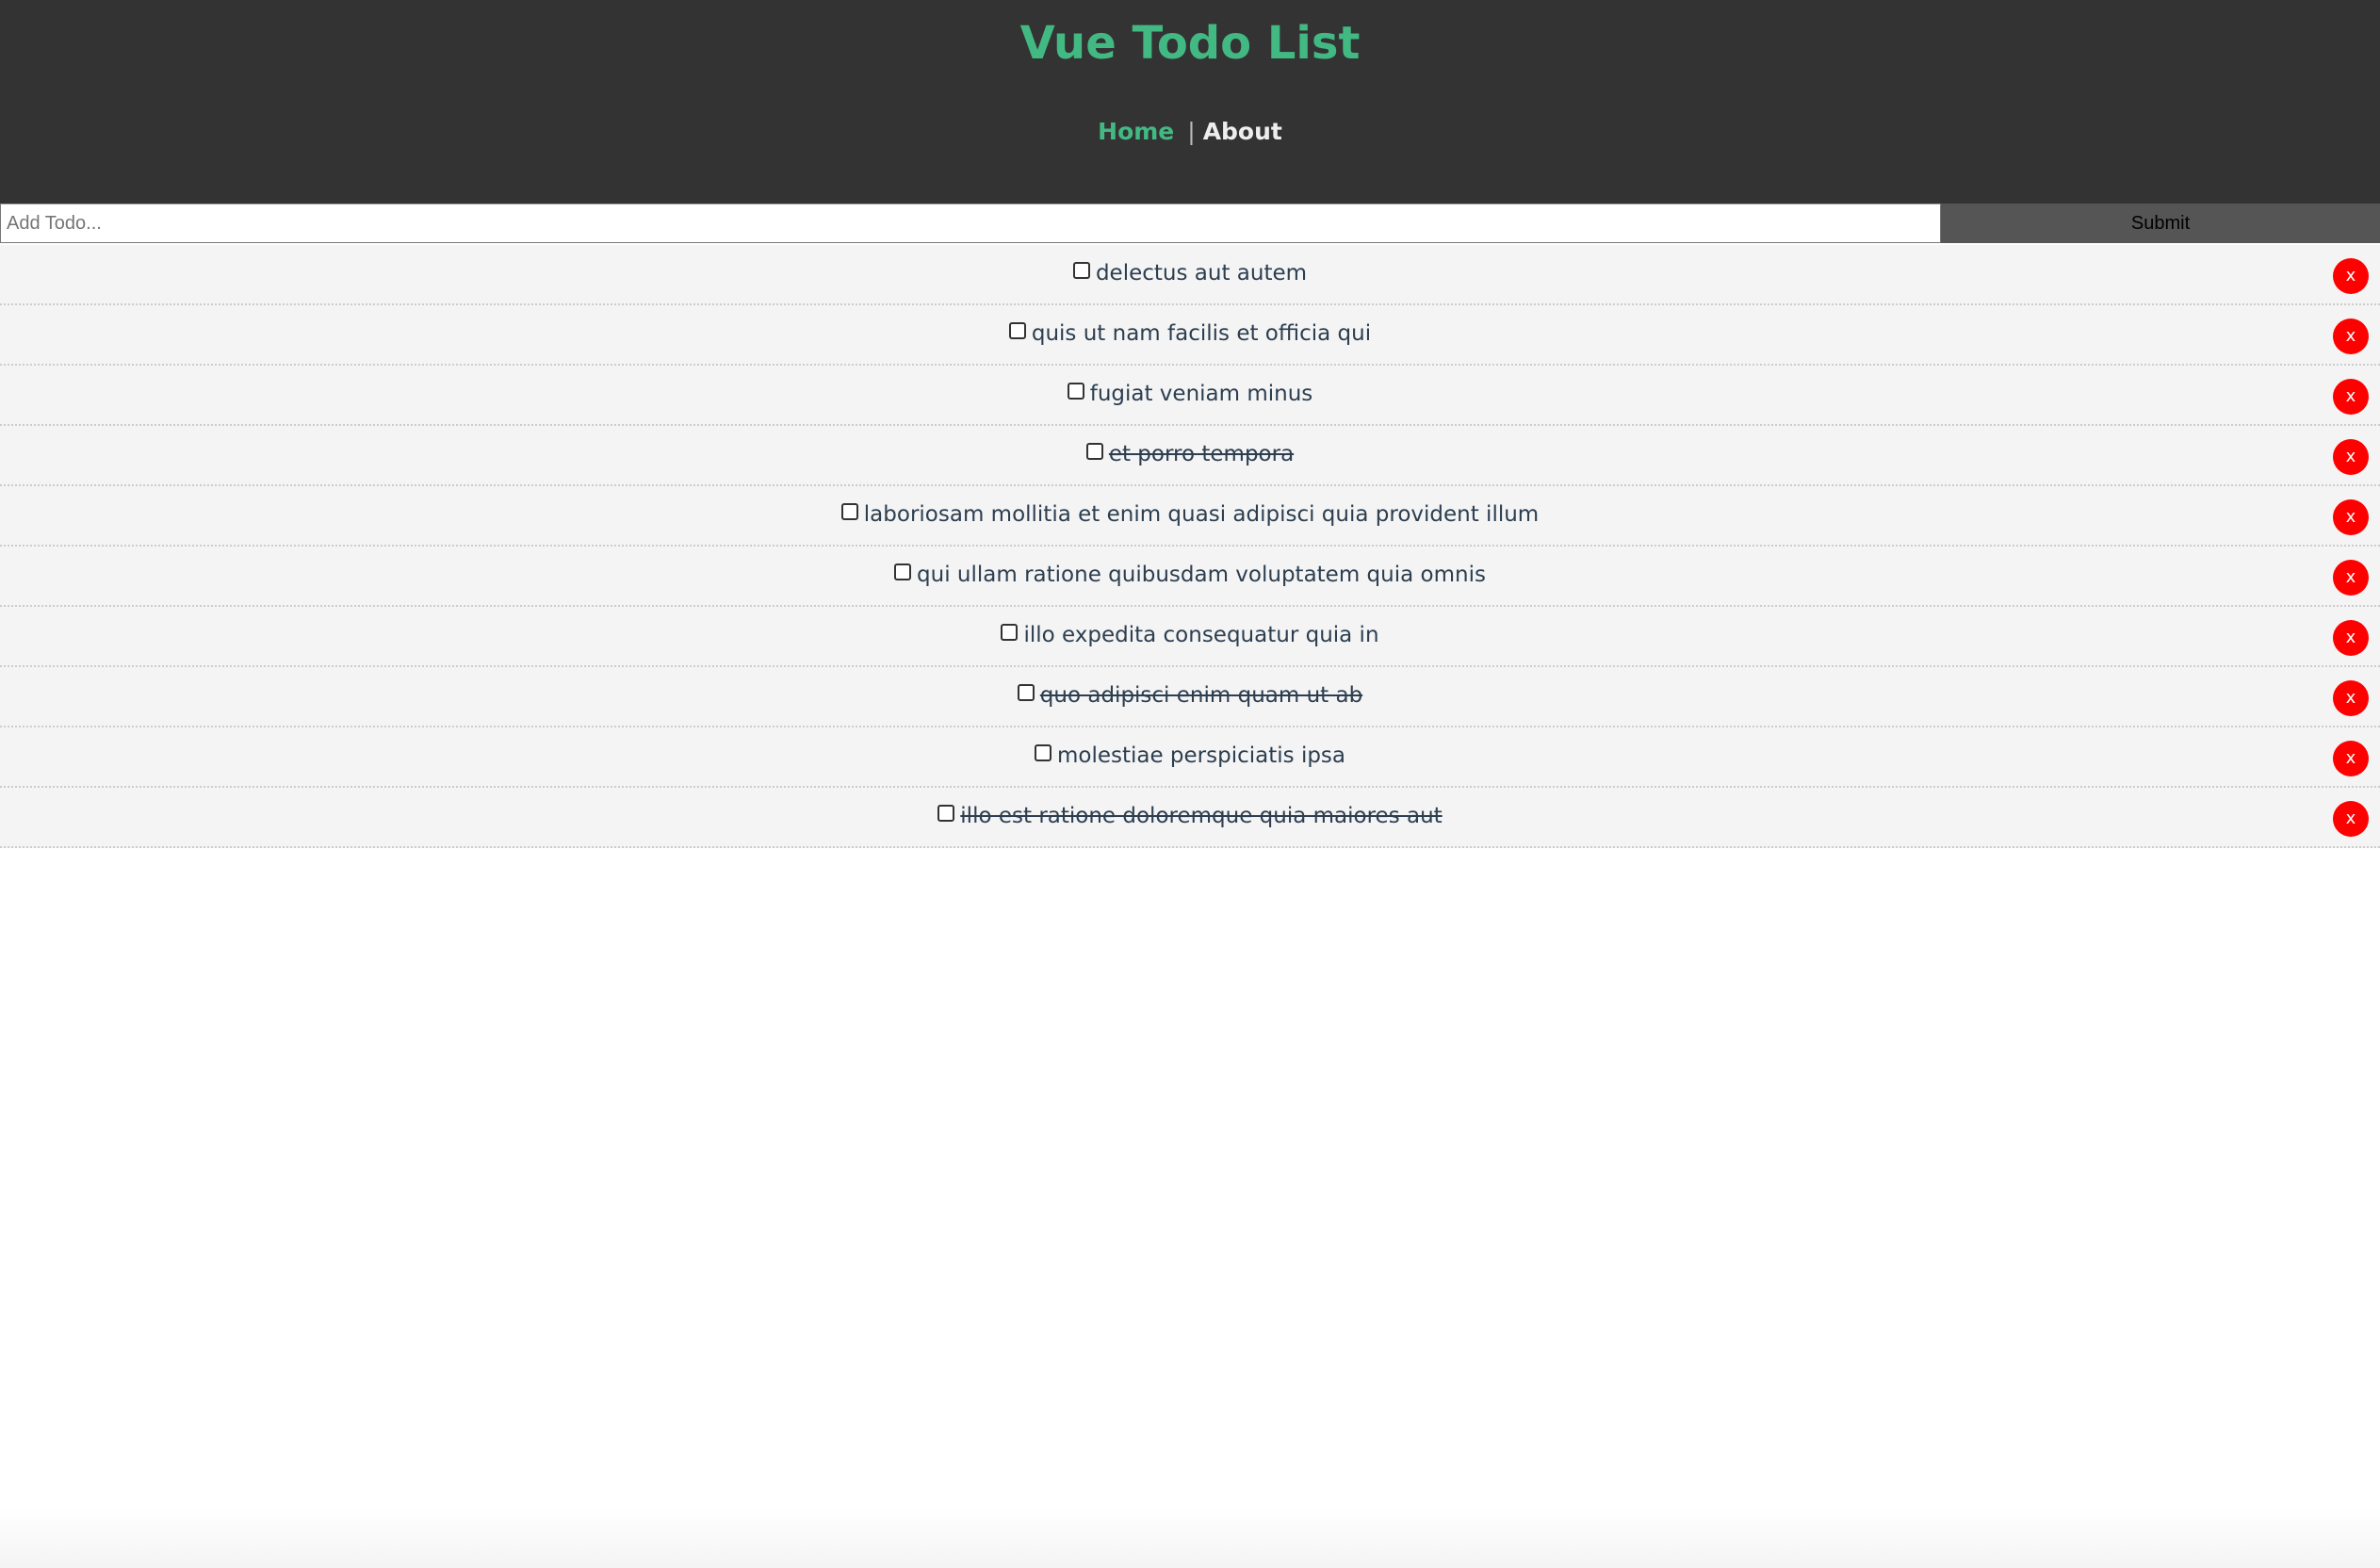 The width and height of the screenshot is (2380, 1568). I want to click on todo-title: delectus aut autem, so click(1201, 273).